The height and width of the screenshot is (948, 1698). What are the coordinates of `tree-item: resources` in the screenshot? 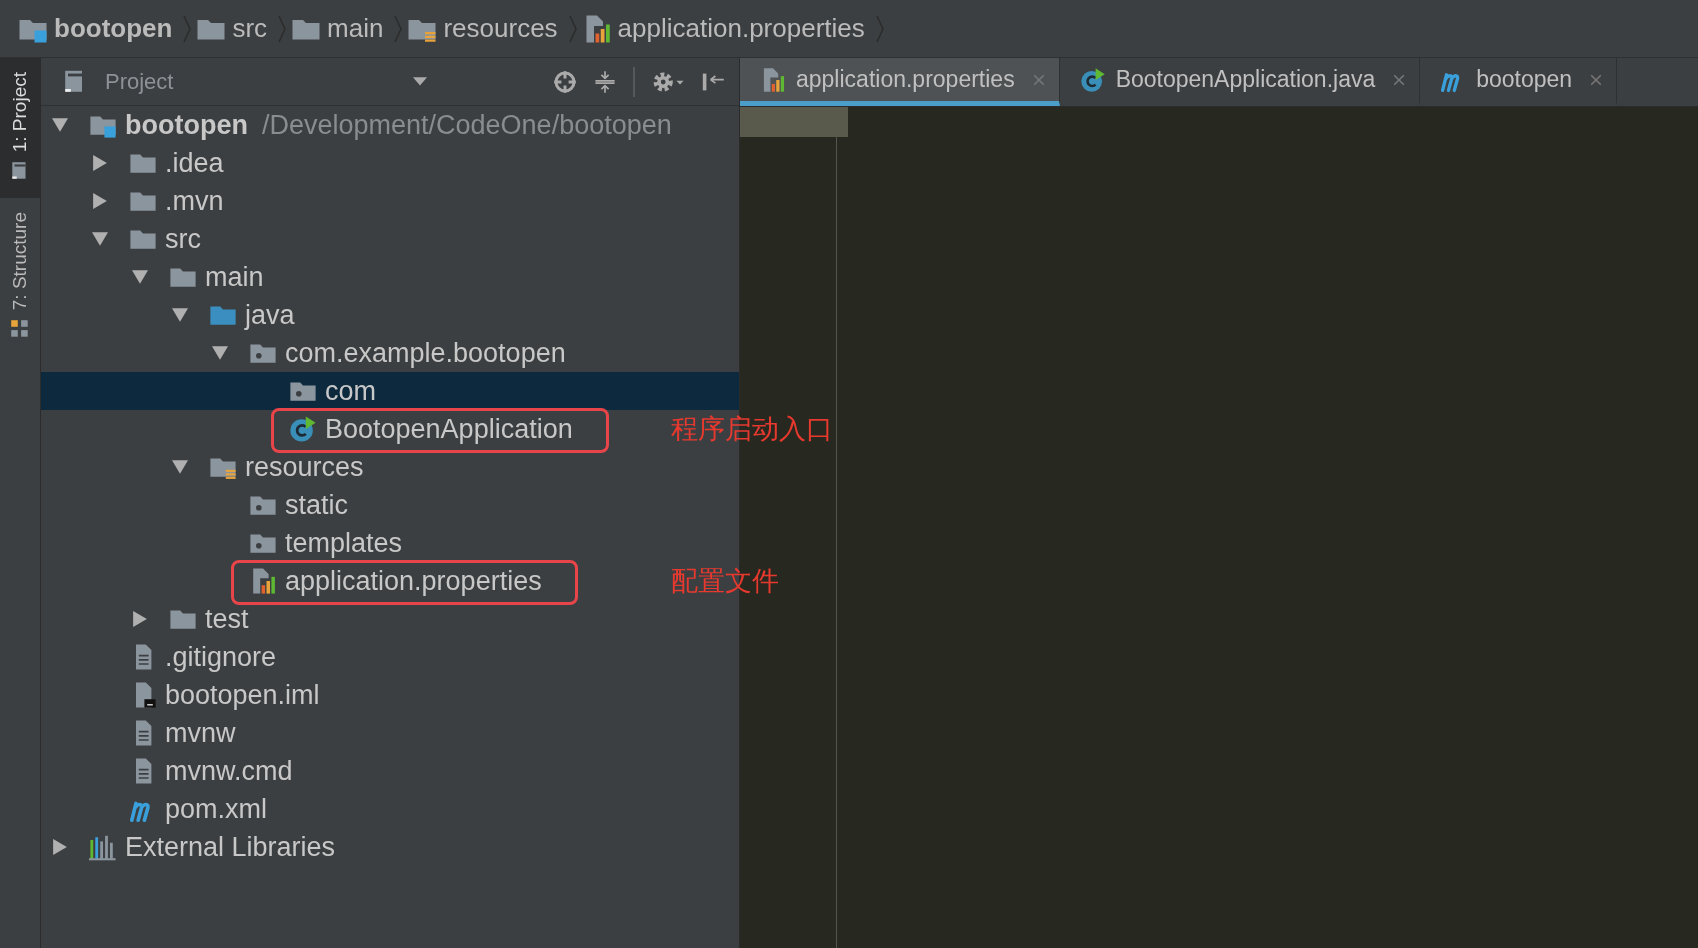 It's located at (390, 467).